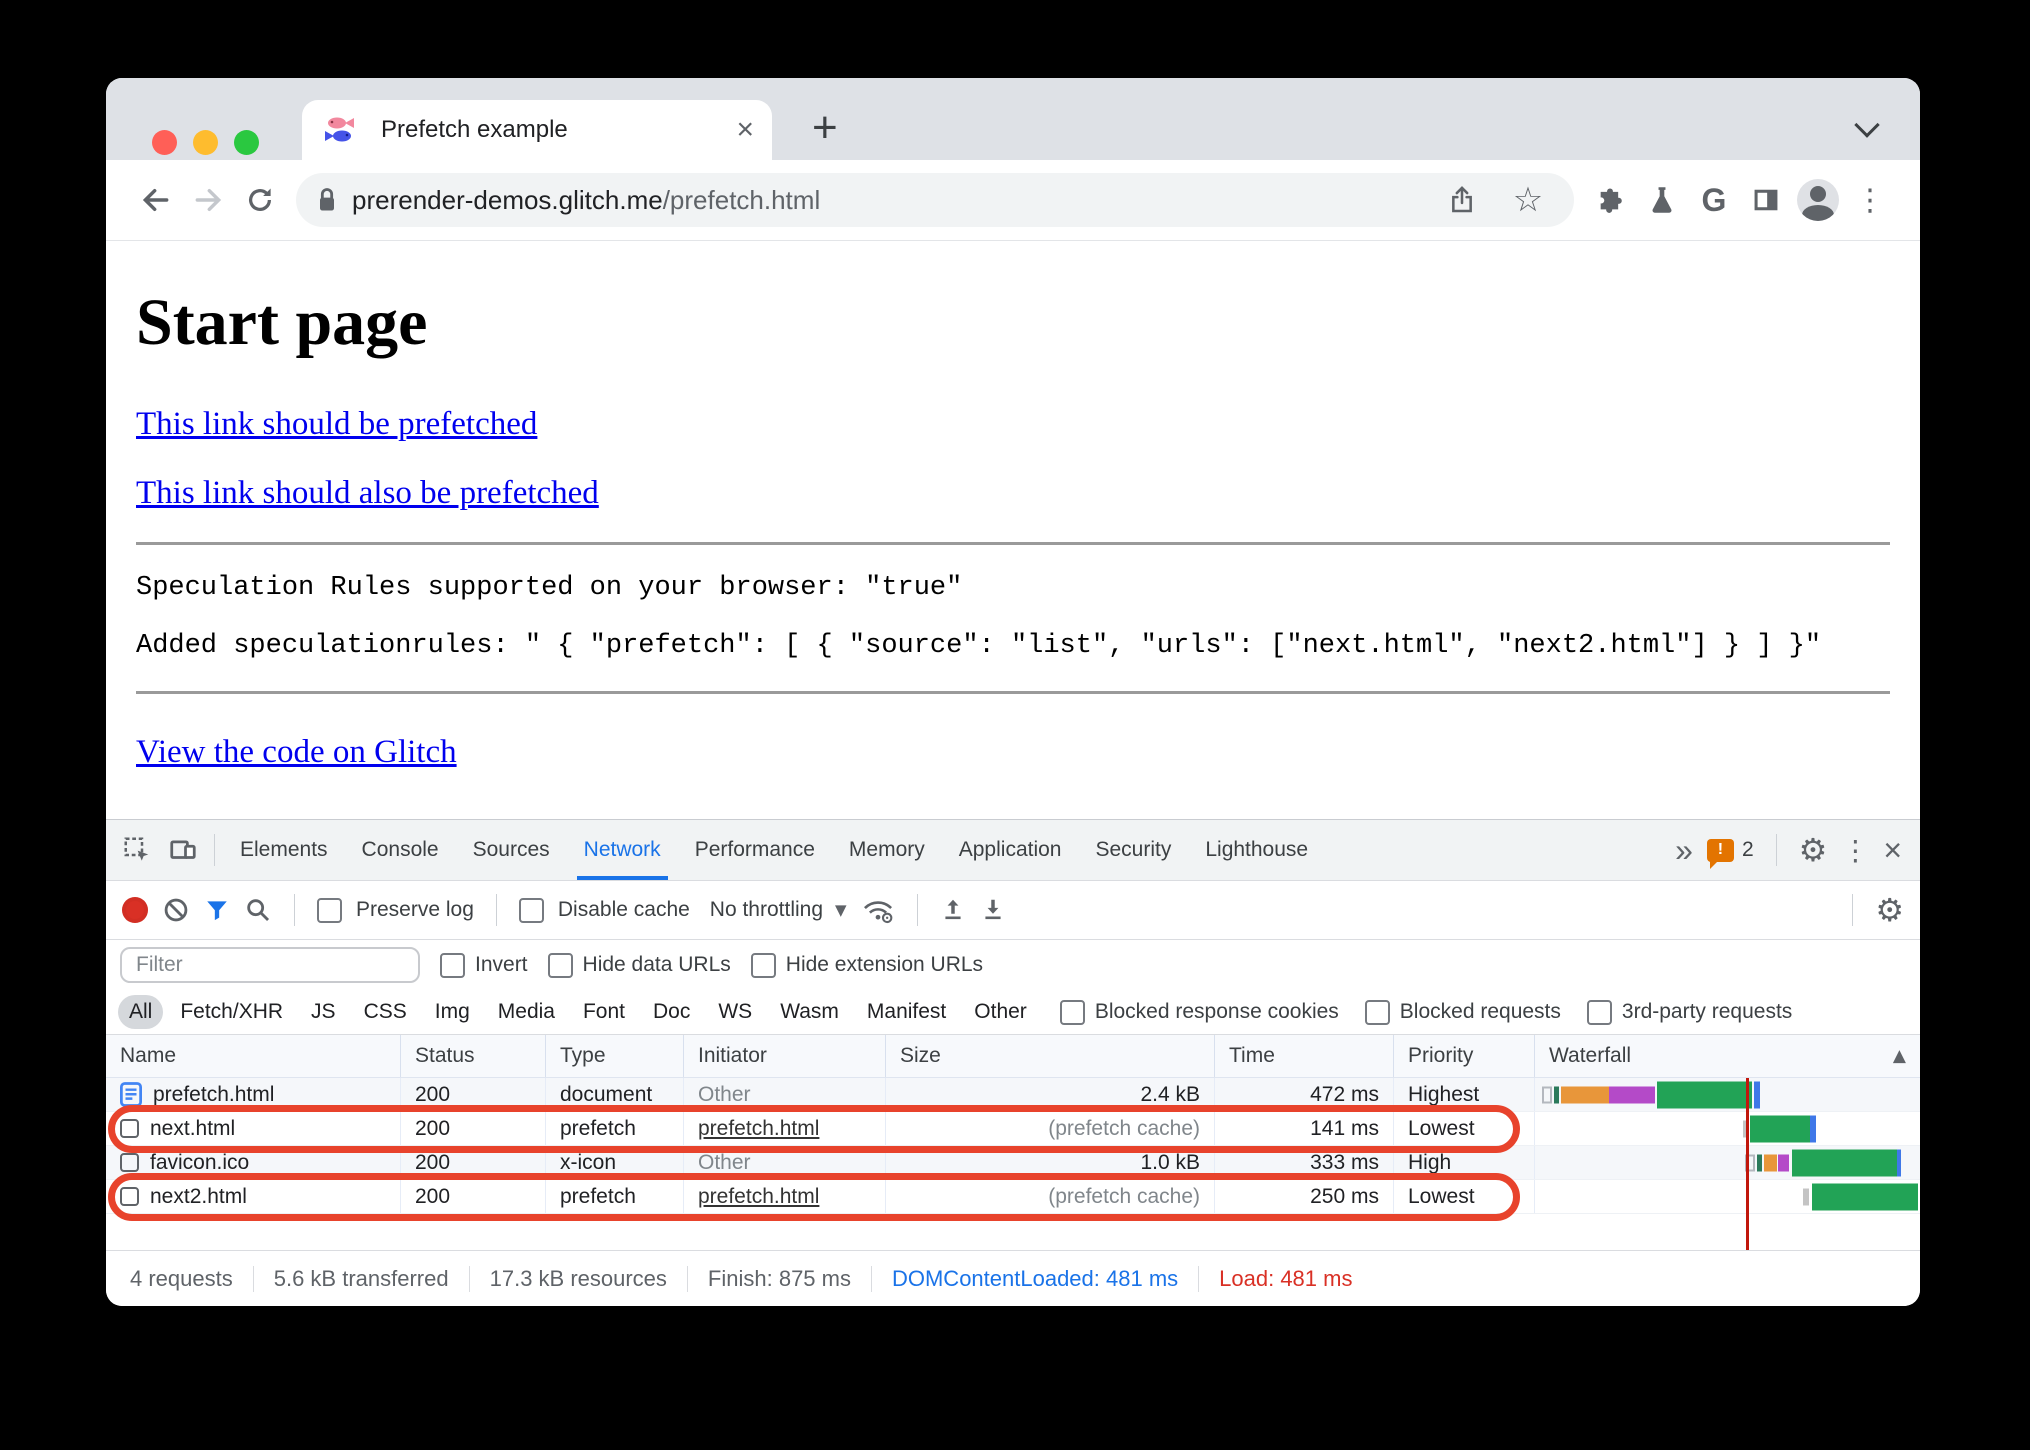  What do you see at coordinates (452, 1012) in the screenshot?
I see `chip-img: Img` at bounding box center [452, 1012].